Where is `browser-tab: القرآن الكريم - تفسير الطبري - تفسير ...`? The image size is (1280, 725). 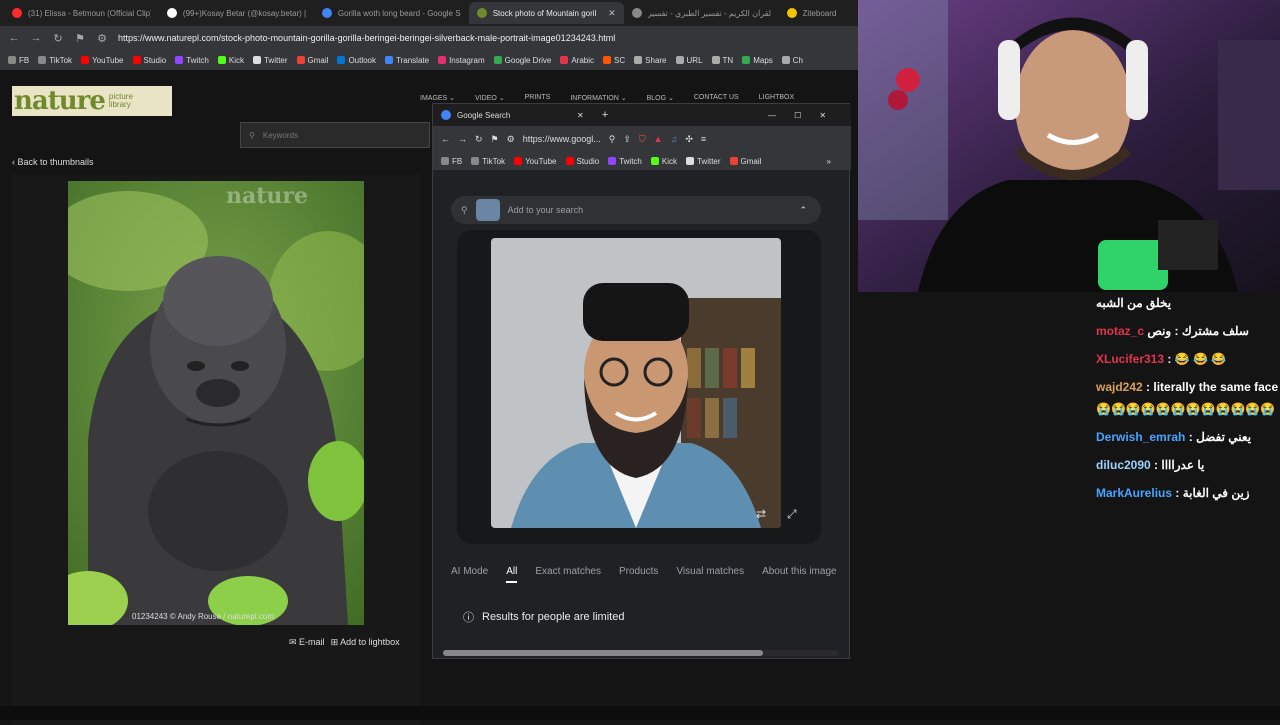
browser-tab: القرآن الكريم - تفسير الطبري - تفسير ... is located at coordinates (701, 13).